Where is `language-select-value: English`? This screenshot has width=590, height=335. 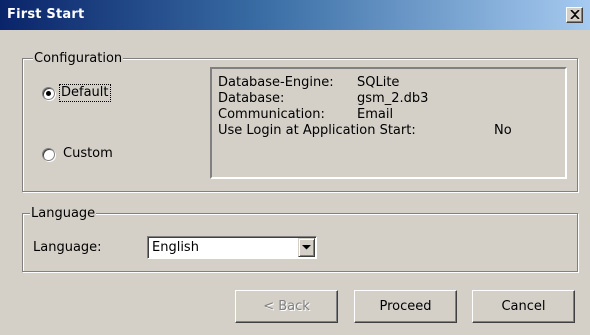 language-select-value: English is located at coordinates (175, 247).